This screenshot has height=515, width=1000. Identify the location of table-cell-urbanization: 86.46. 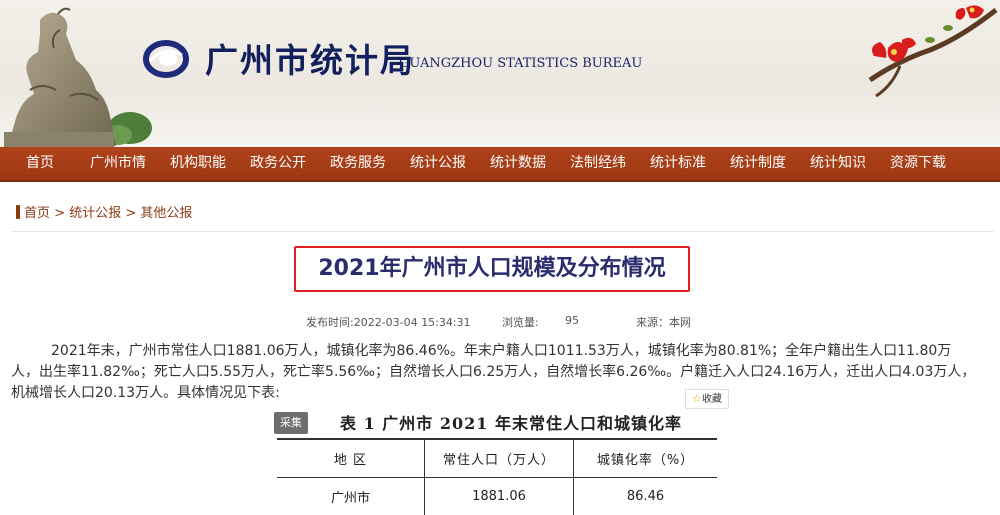
(646, 496).